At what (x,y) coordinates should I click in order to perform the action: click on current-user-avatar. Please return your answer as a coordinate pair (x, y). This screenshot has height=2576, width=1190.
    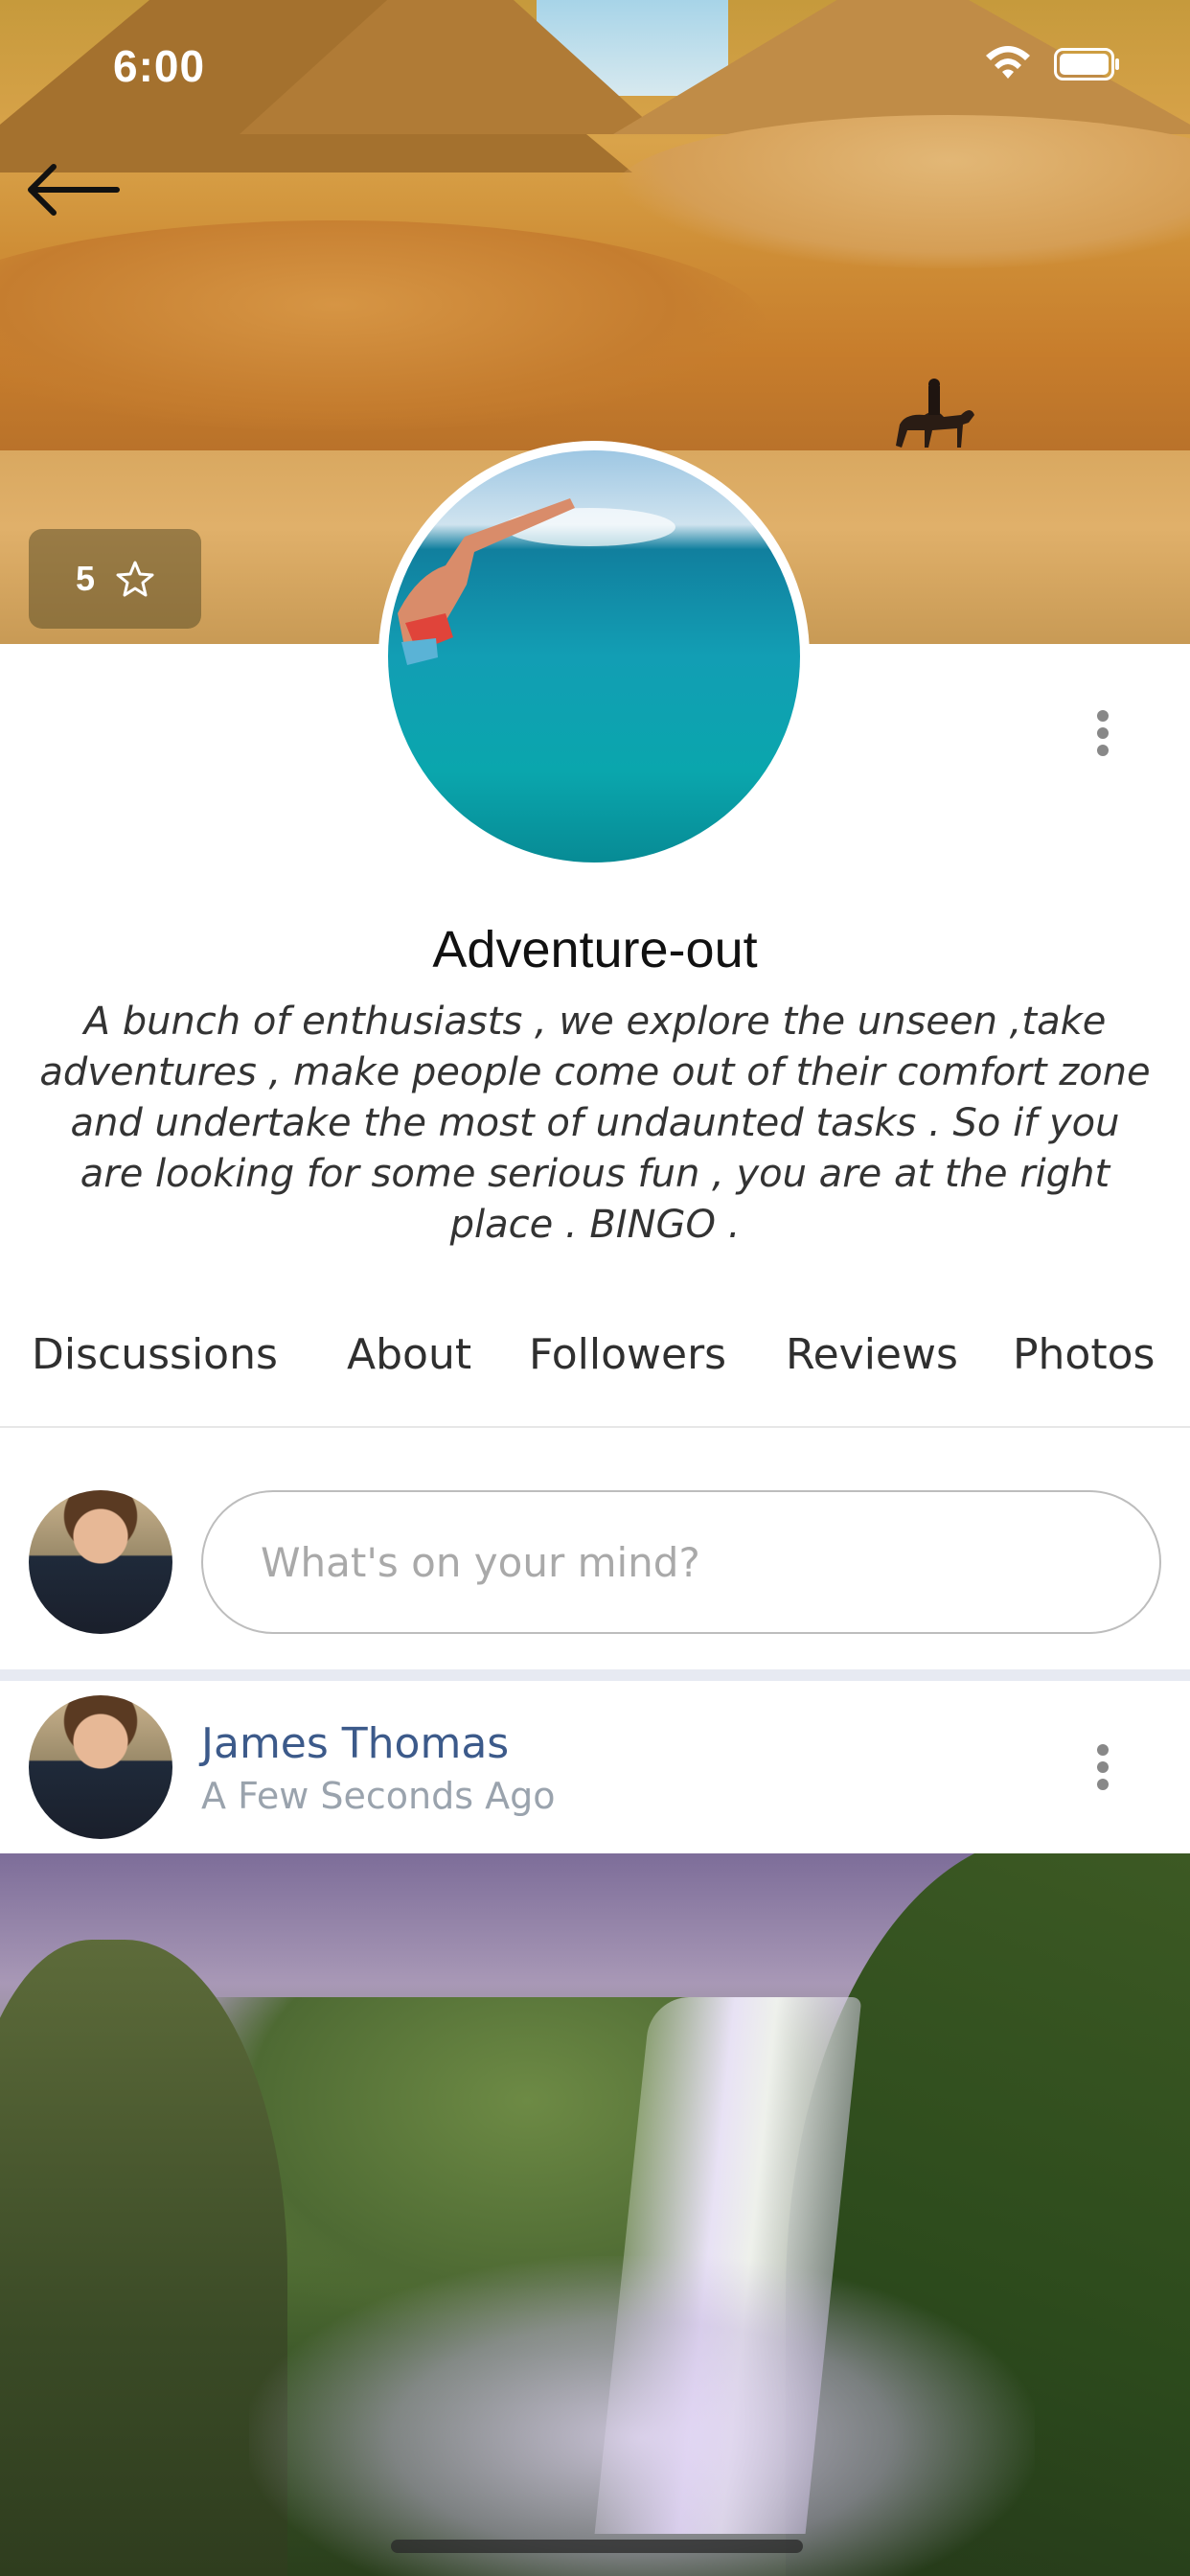
    Looking at the image, I should click on (101, 1562).